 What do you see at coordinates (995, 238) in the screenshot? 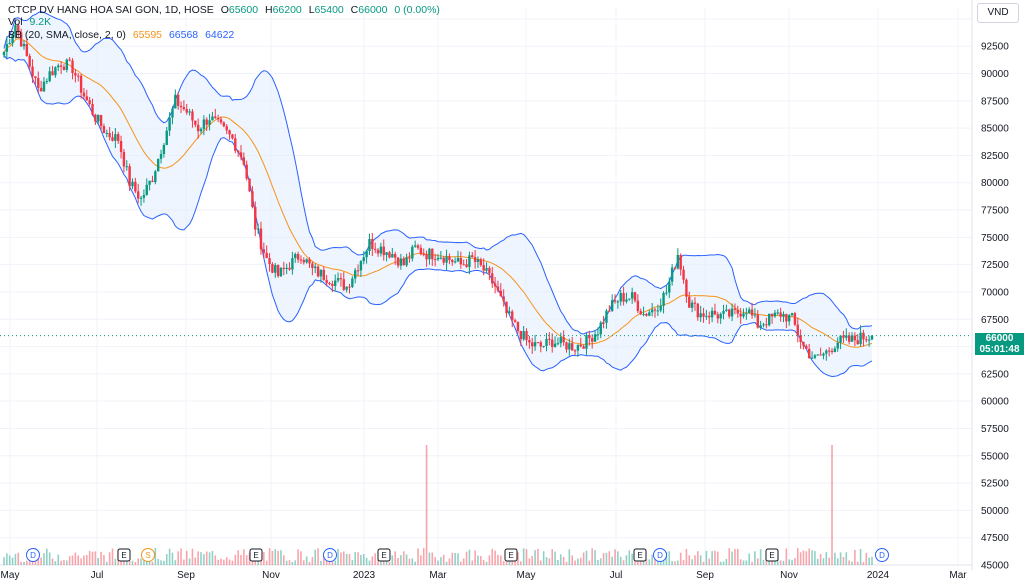
I see `price-tick-label: 75000` at bounding box center [995, 238].